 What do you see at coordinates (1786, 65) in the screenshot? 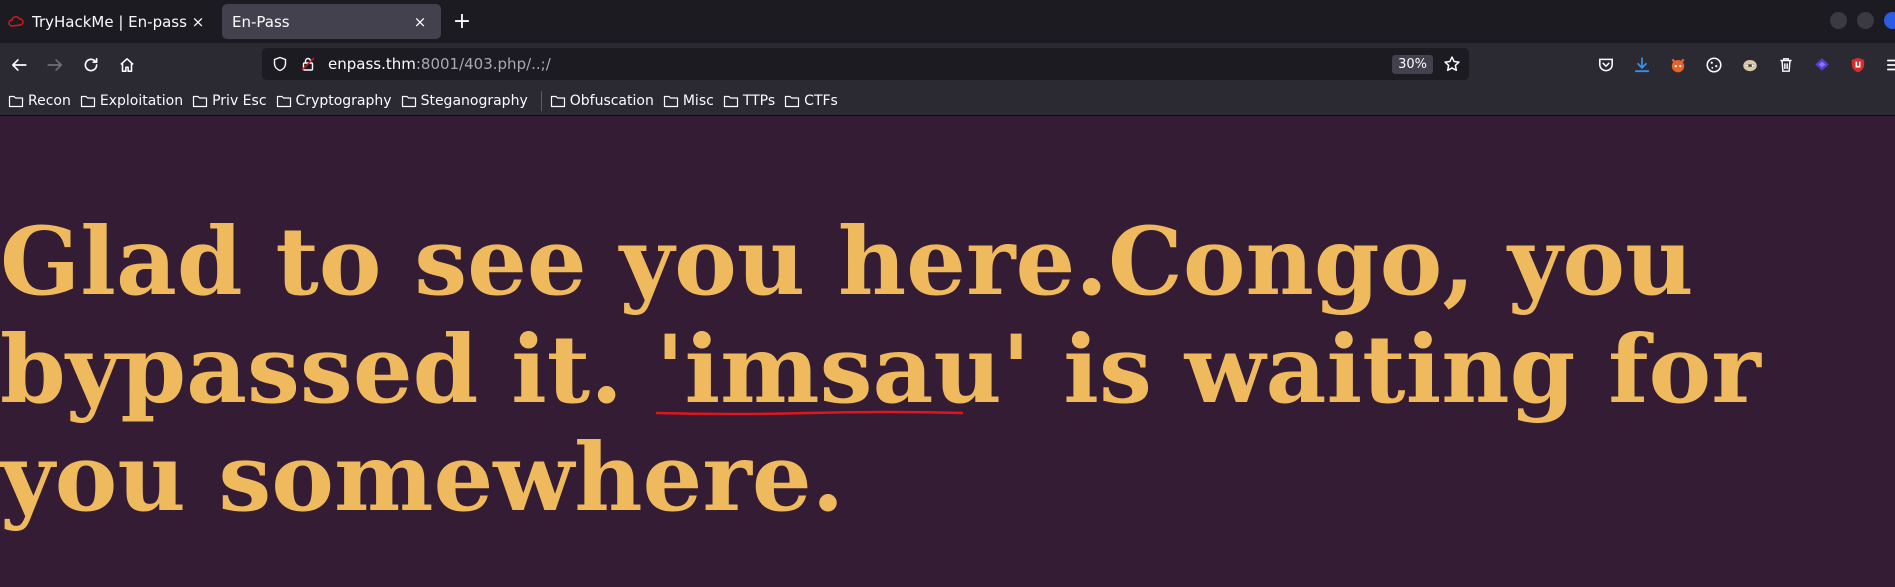
I see `trash-icon` at bounding box center [1786, 65].